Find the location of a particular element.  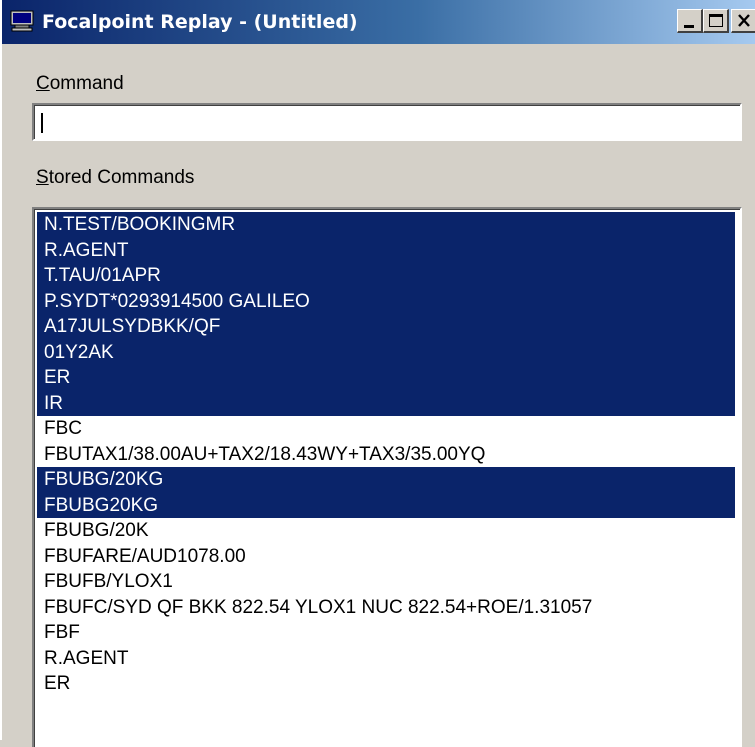

stored-commands-label-access-key: S is located at coordinates (42, 177).